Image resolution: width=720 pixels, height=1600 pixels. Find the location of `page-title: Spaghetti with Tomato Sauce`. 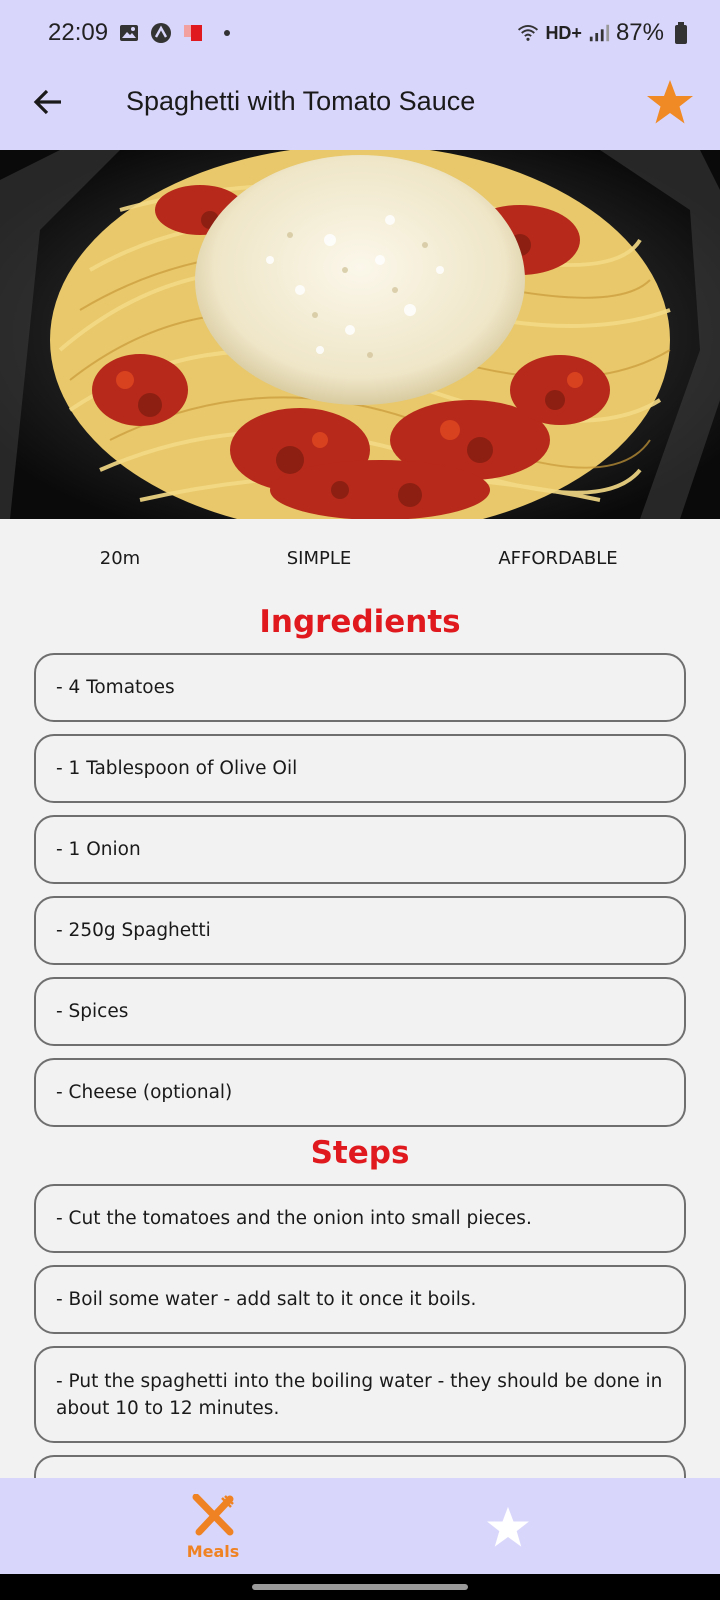

page-title: Spaghetti with Tomato Sauce is located at coordinates (301, 101).